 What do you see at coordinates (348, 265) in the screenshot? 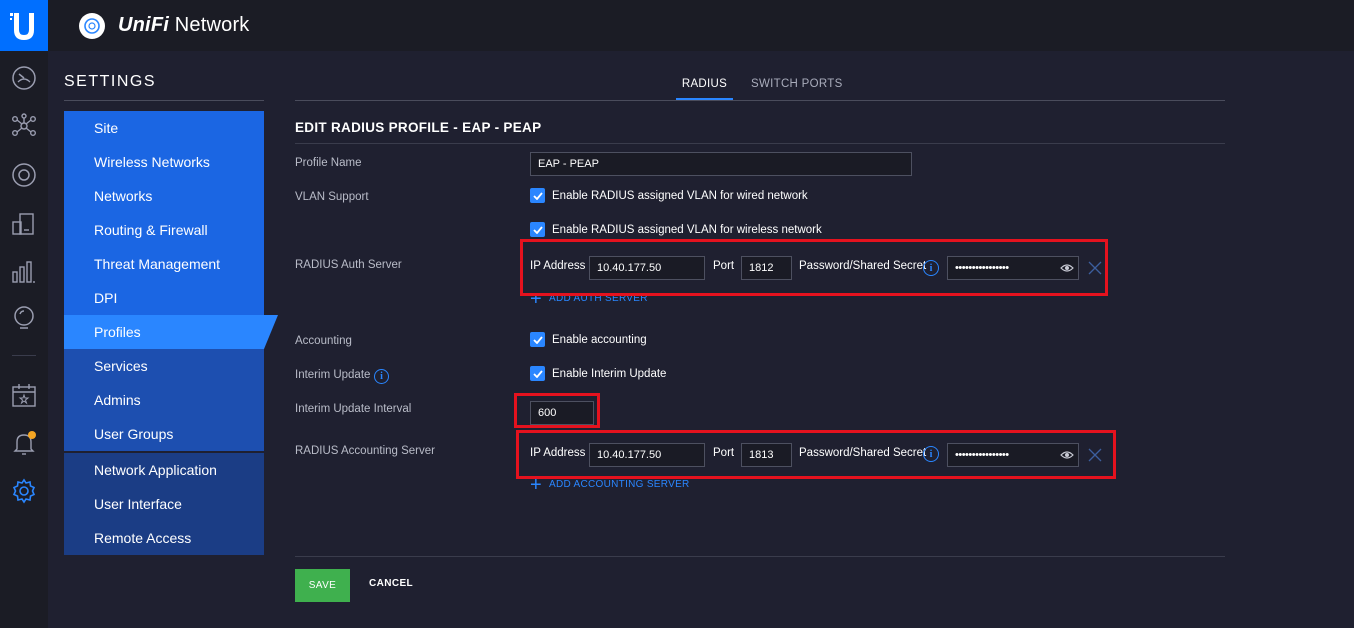
I see `auth-server-label: RADIUS Auth Server` at bounding box center [348, 265].